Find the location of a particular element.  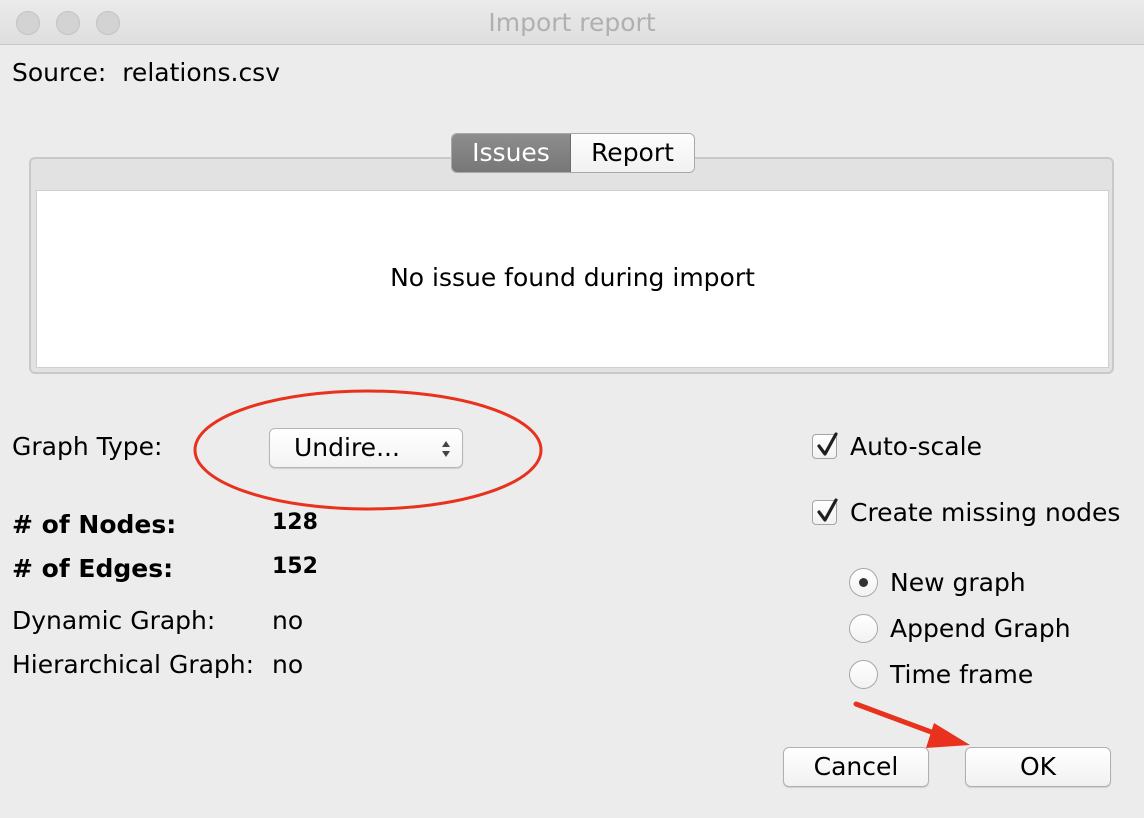

auto-scale-checkbox is located at coordinates (825, 445).